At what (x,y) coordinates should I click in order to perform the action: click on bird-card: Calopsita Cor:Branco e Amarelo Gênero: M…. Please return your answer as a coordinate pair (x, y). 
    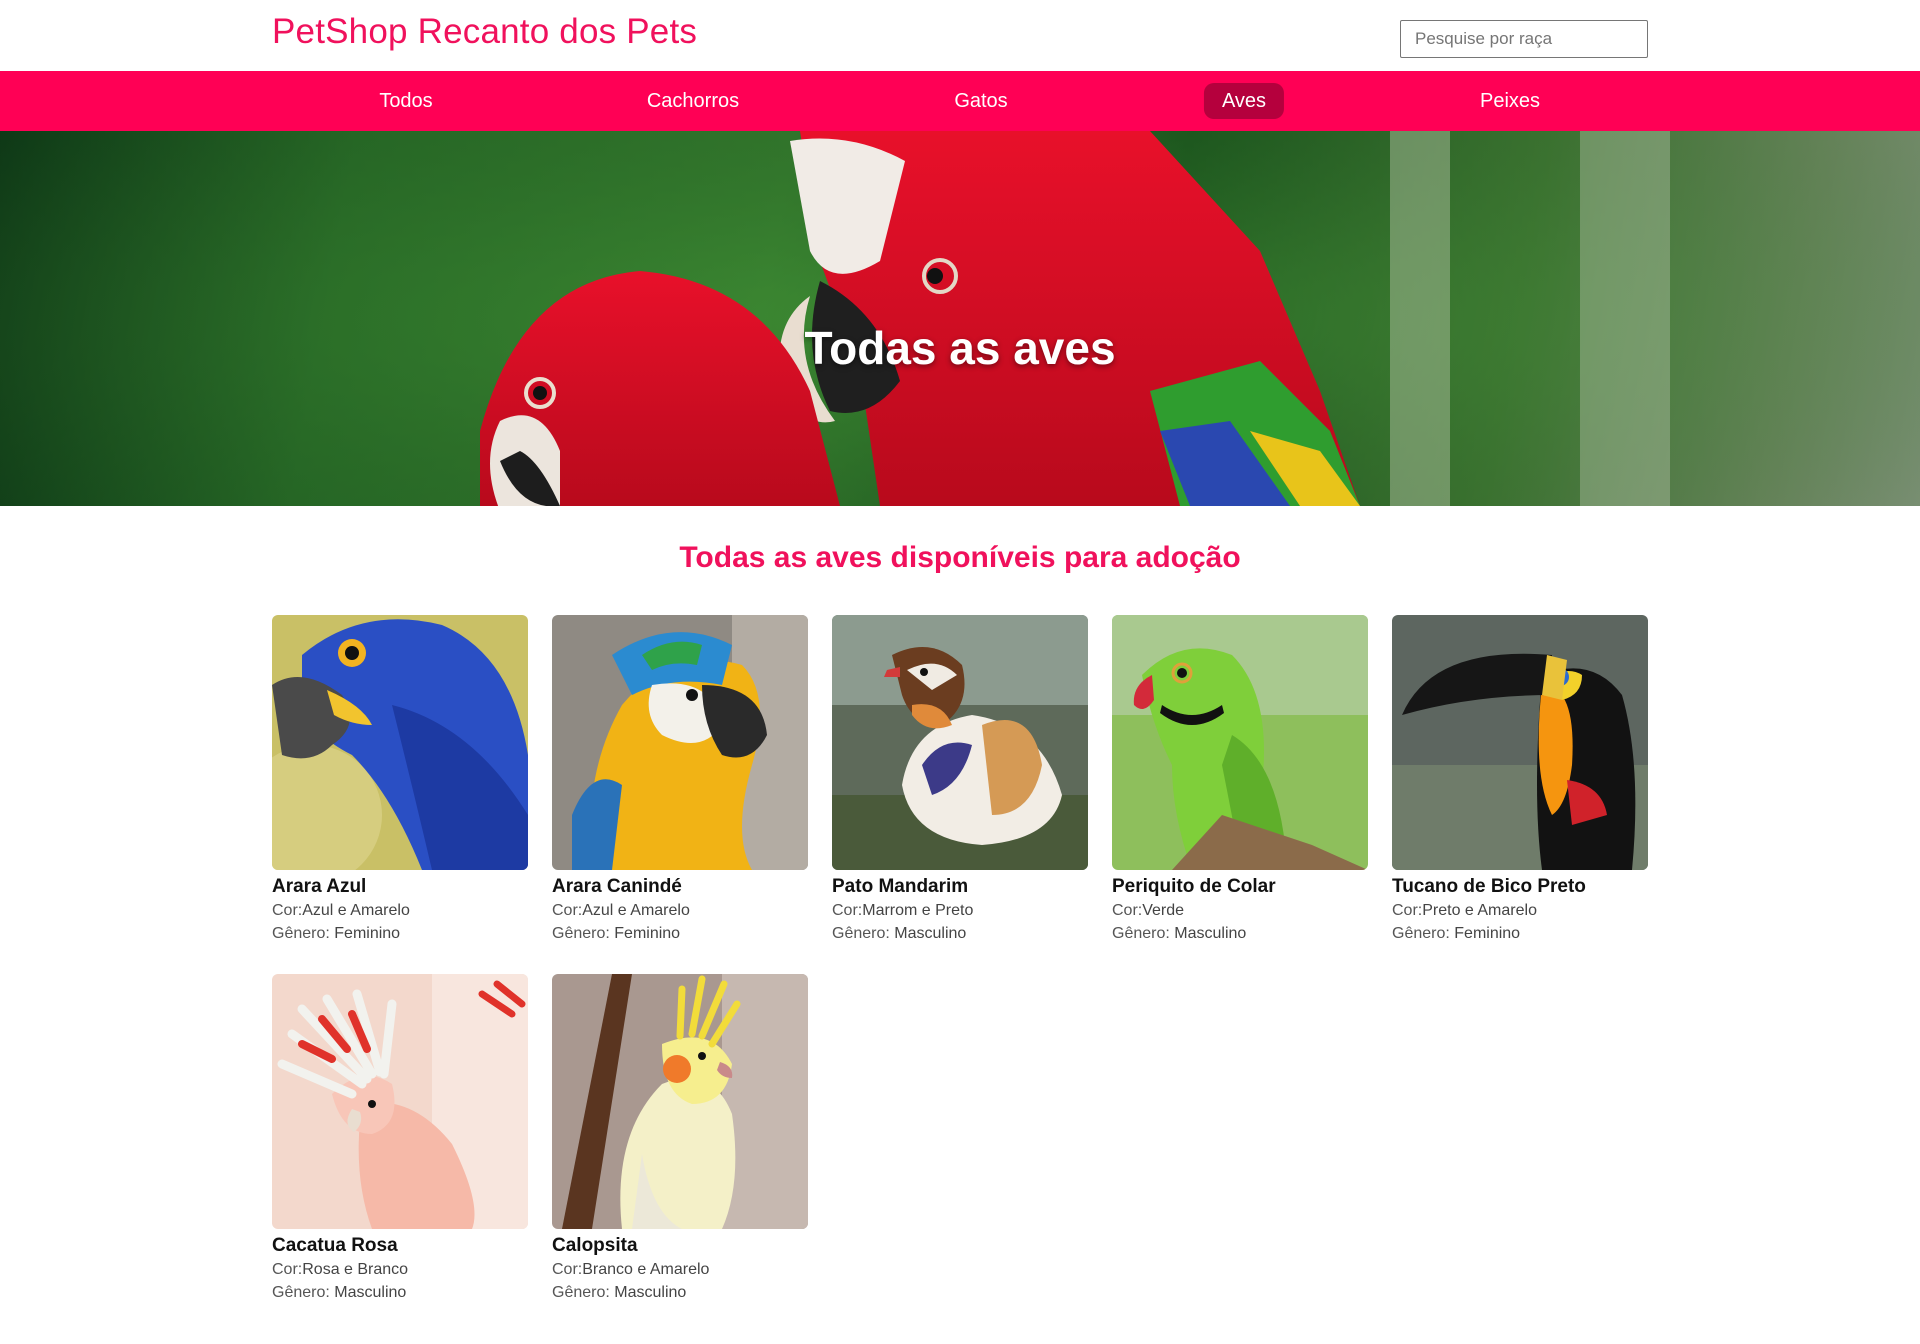
    Looking at the image, I should click on (680, 1139).